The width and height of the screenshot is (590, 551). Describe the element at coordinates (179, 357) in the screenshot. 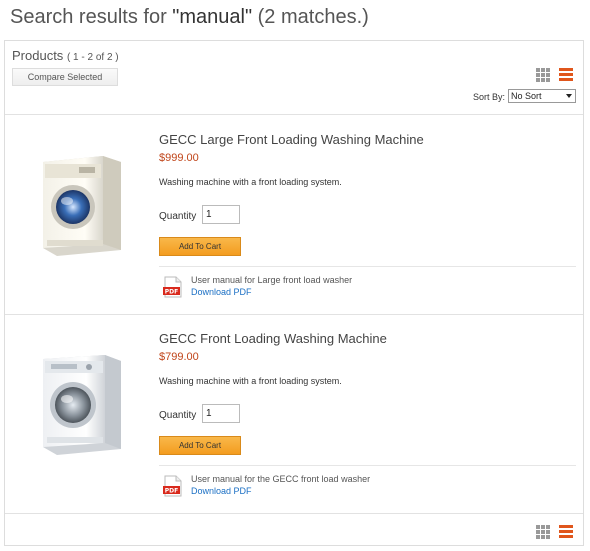

I see `product-price: $799.00` at that location.